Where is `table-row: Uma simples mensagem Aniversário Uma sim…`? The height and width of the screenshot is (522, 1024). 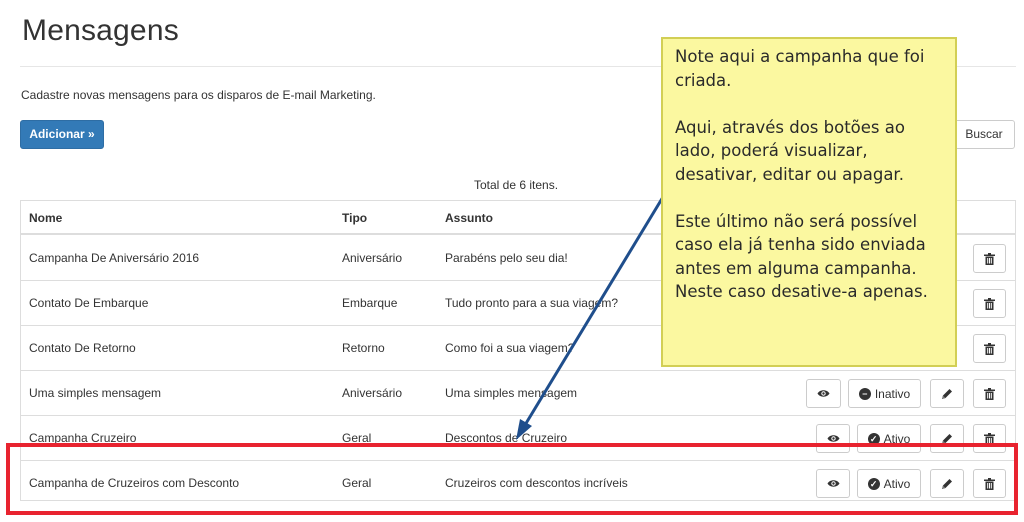
table-row: Uma simples mensagem Aniversário Uma sim… is located at coordinates (518, 393).